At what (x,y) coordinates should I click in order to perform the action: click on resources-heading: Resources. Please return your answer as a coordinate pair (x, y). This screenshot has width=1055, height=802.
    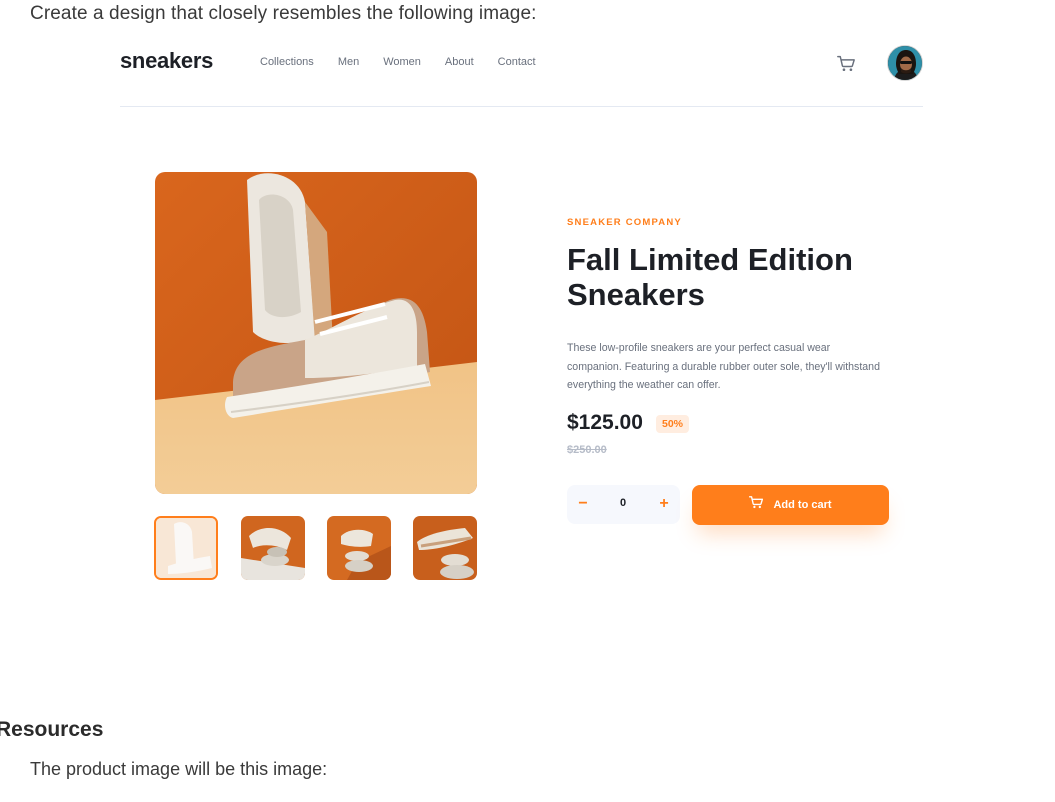
    Looking at the image, I should click on (52, 729).